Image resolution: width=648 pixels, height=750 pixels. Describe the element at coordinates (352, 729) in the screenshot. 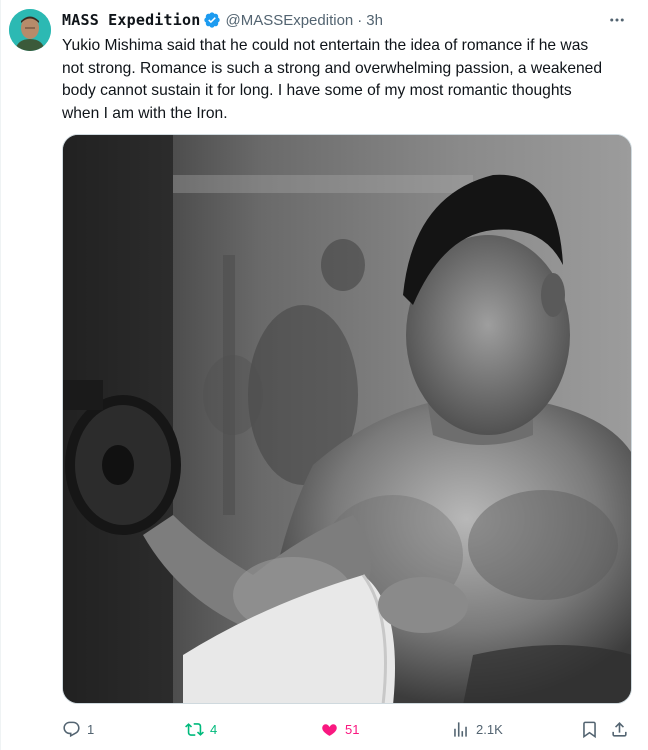

I see `like-count: 51` at that location.